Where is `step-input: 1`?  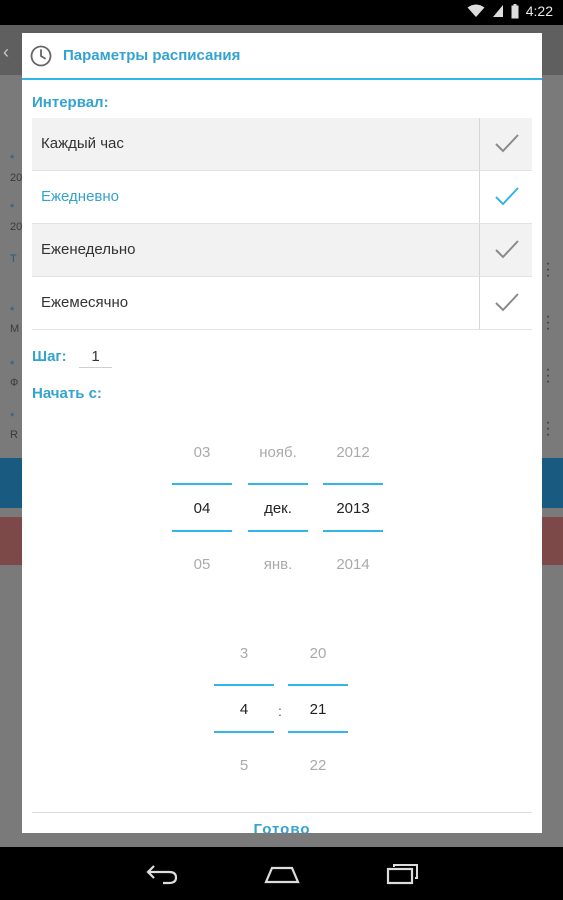
step-input: 1 is located at coordinates (95, 358).